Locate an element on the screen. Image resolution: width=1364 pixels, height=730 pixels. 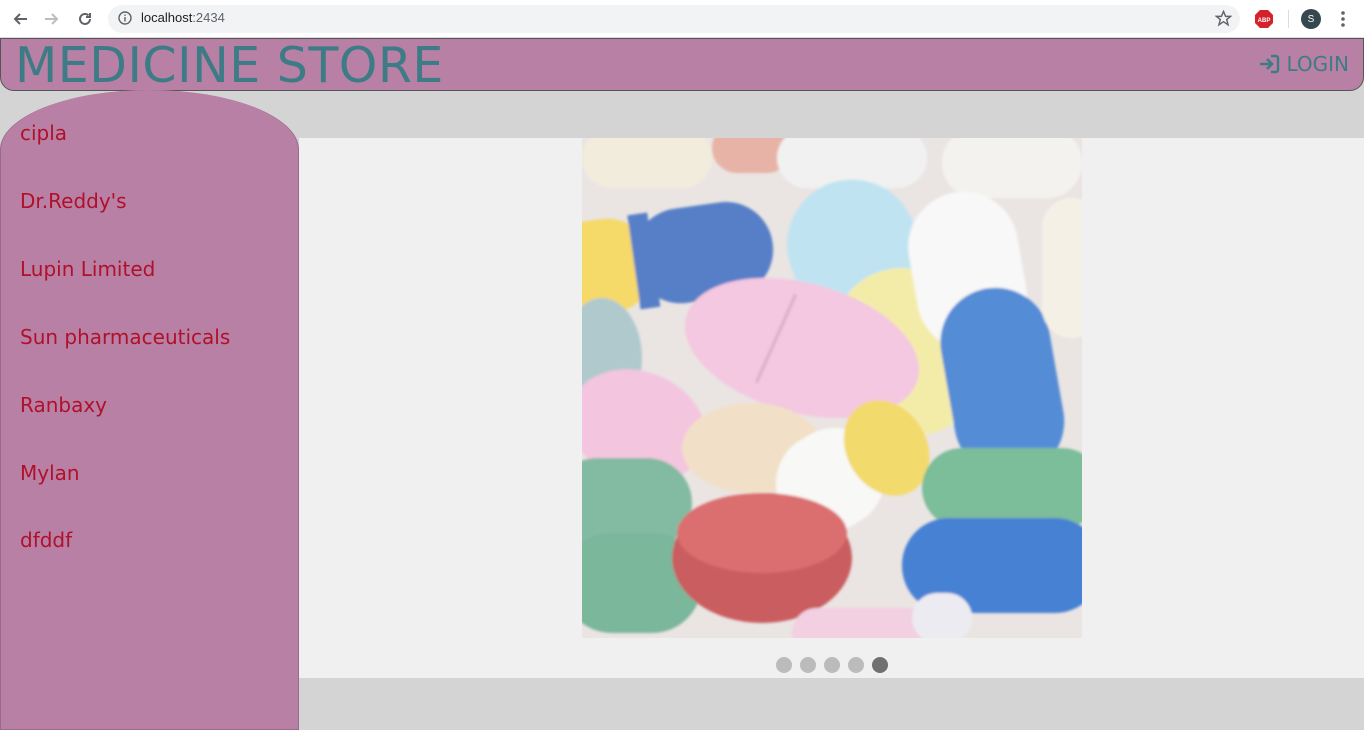
slideshow-dots is located at coordinates (832, 665).